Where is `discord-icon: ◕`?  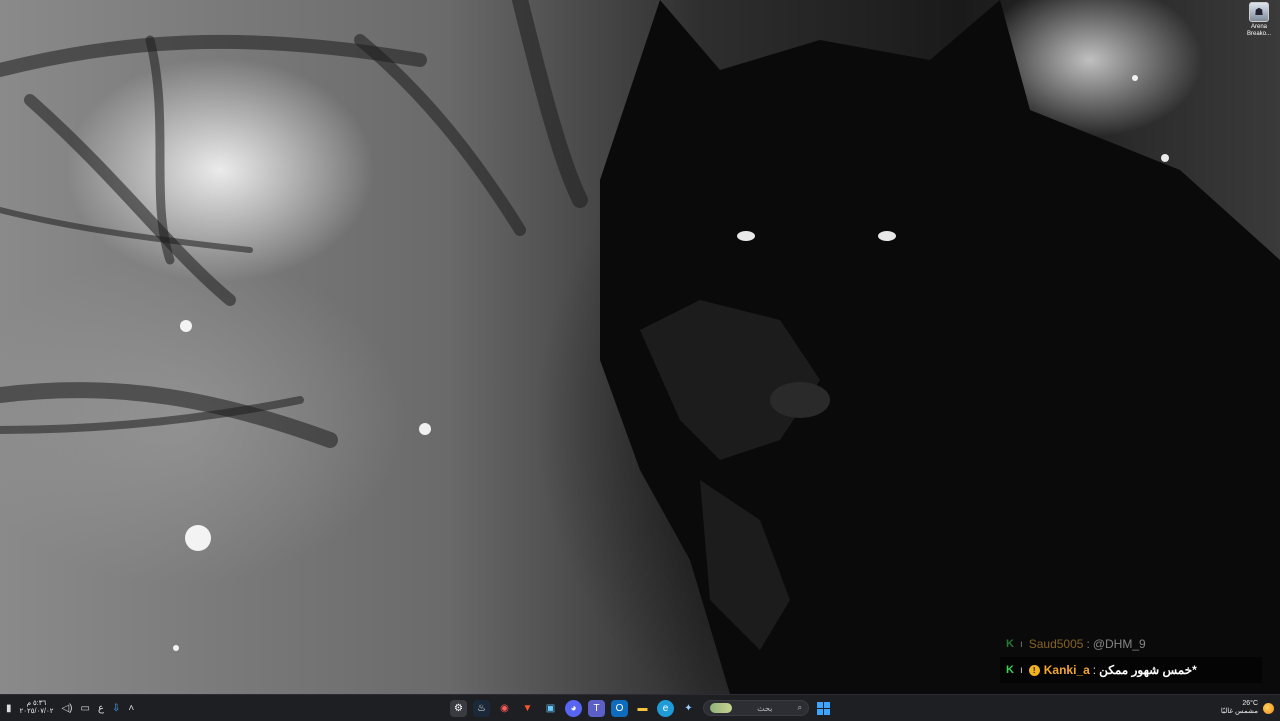
discord-icon: ◕ is located at coordinates (573, 708).